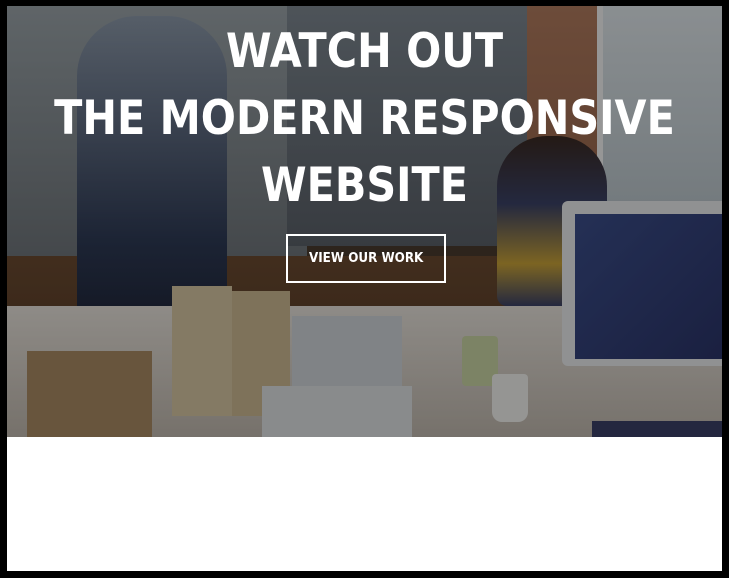 This screenshot has width=729, height=578. I want to click on view-our-work-label: VIEW OUR WORK, so click(366, 258).